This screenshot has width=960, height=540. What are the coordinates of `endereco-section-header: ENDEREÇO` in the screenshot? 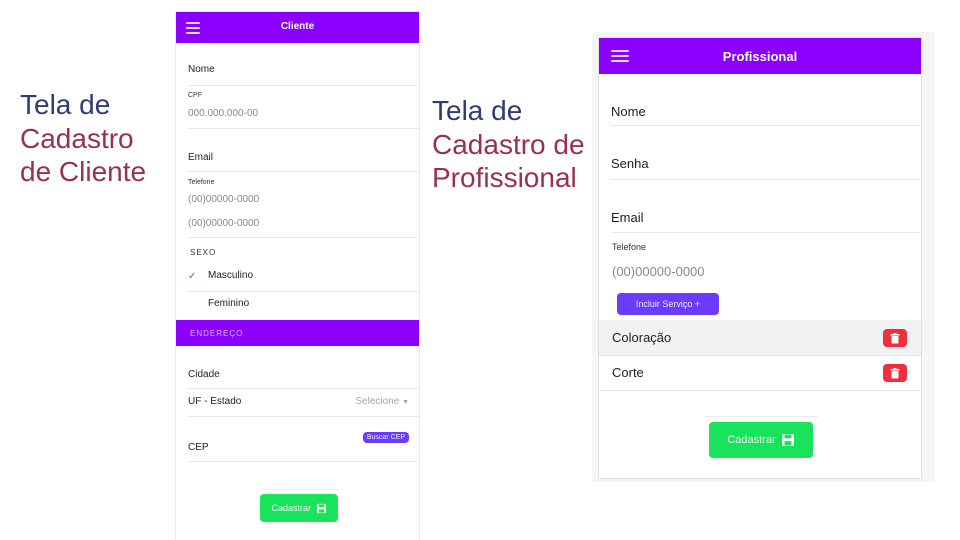 It's located at (297, 333).